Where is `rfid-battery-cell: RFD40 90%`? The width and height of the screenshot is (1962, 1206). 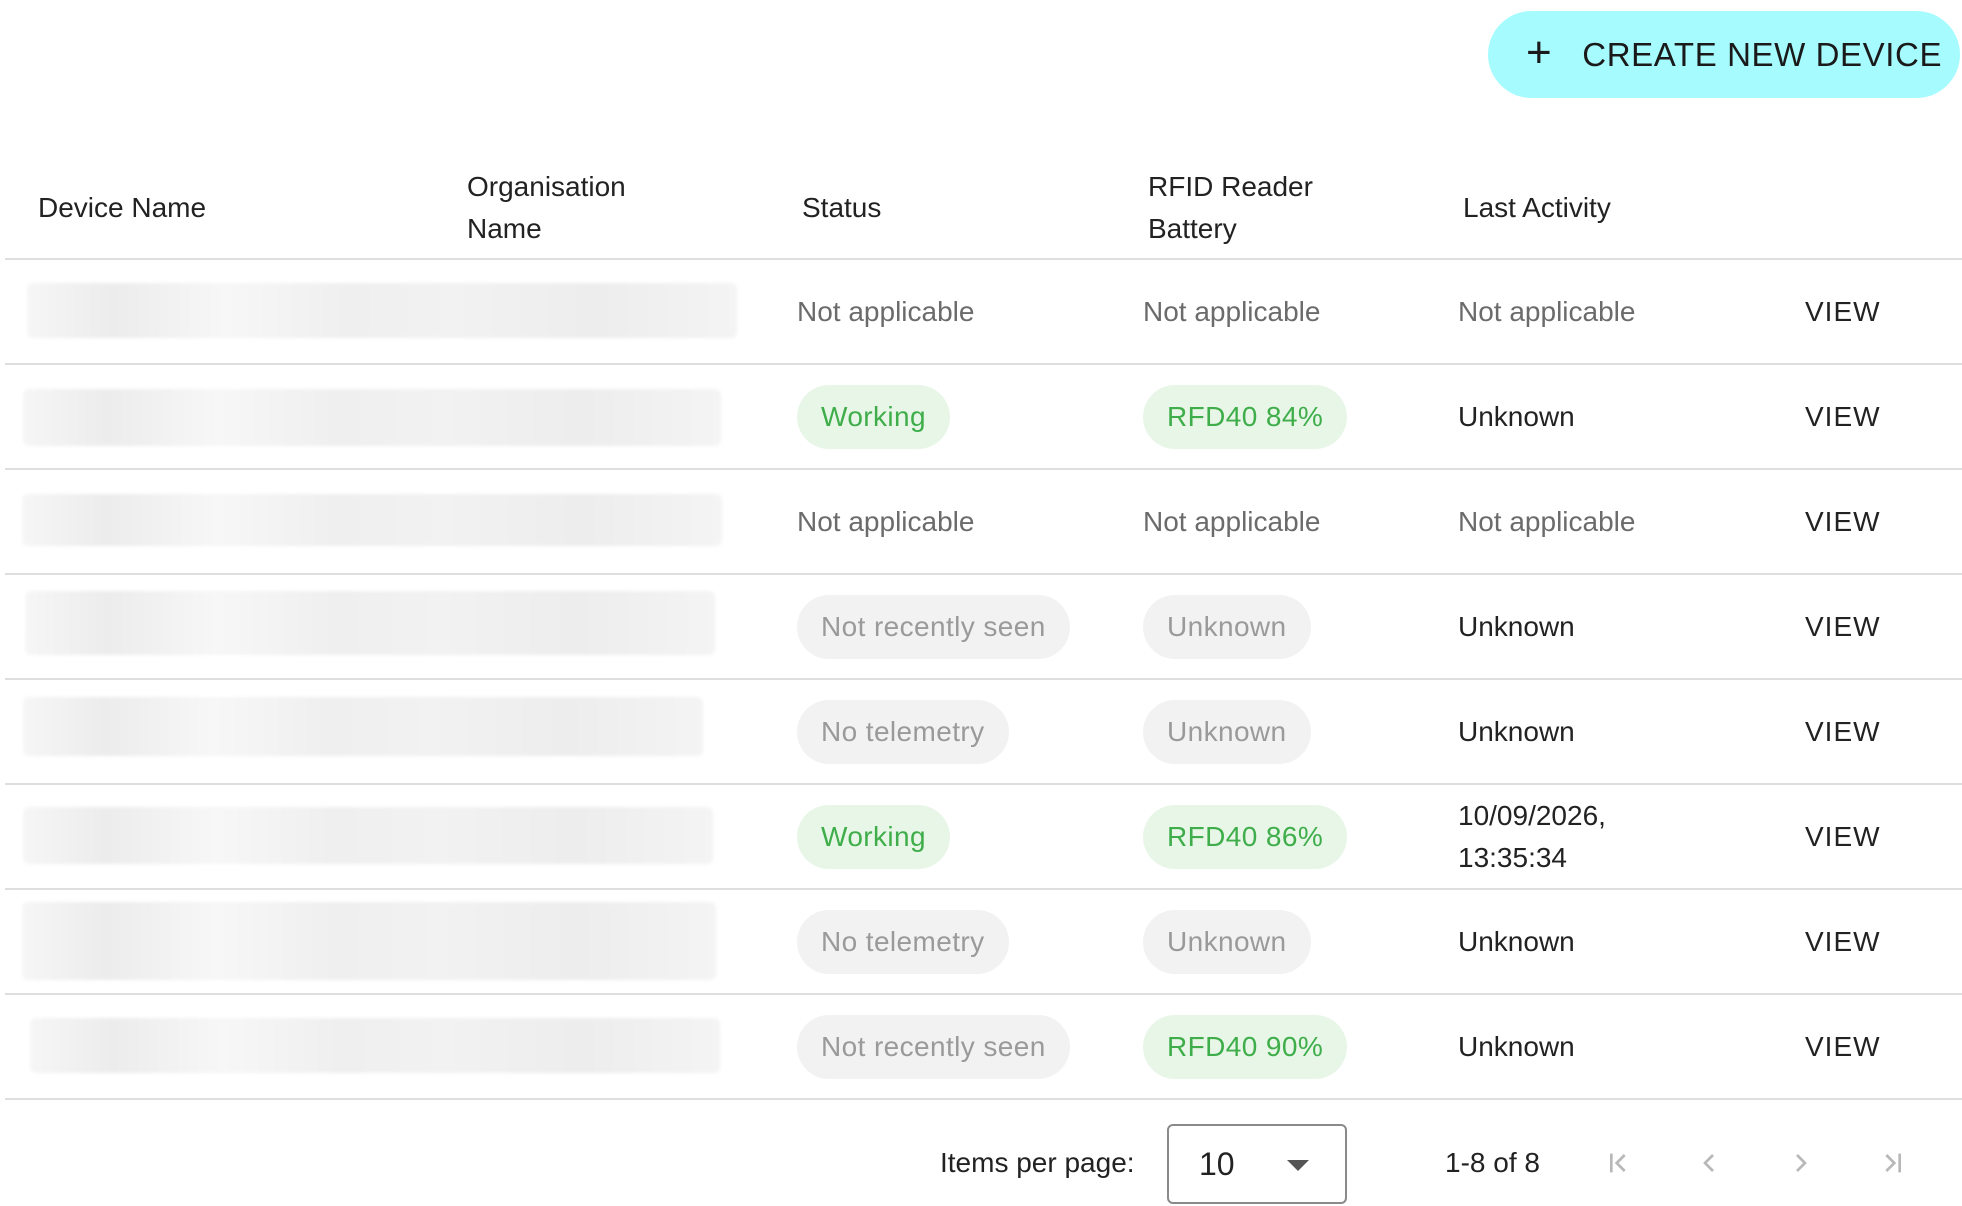 rfid-battery-cell: RFD40 90% is located at coordinates (1245, 1046).